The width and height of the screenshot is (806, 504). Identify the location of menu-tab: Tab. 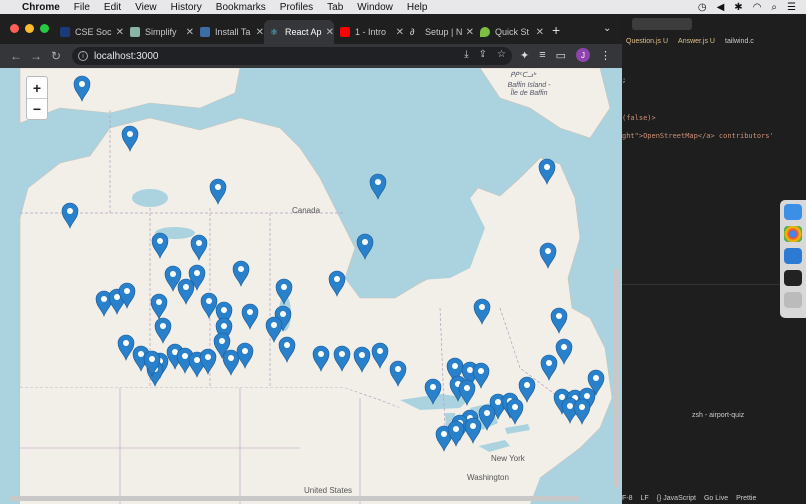
(335, 7).